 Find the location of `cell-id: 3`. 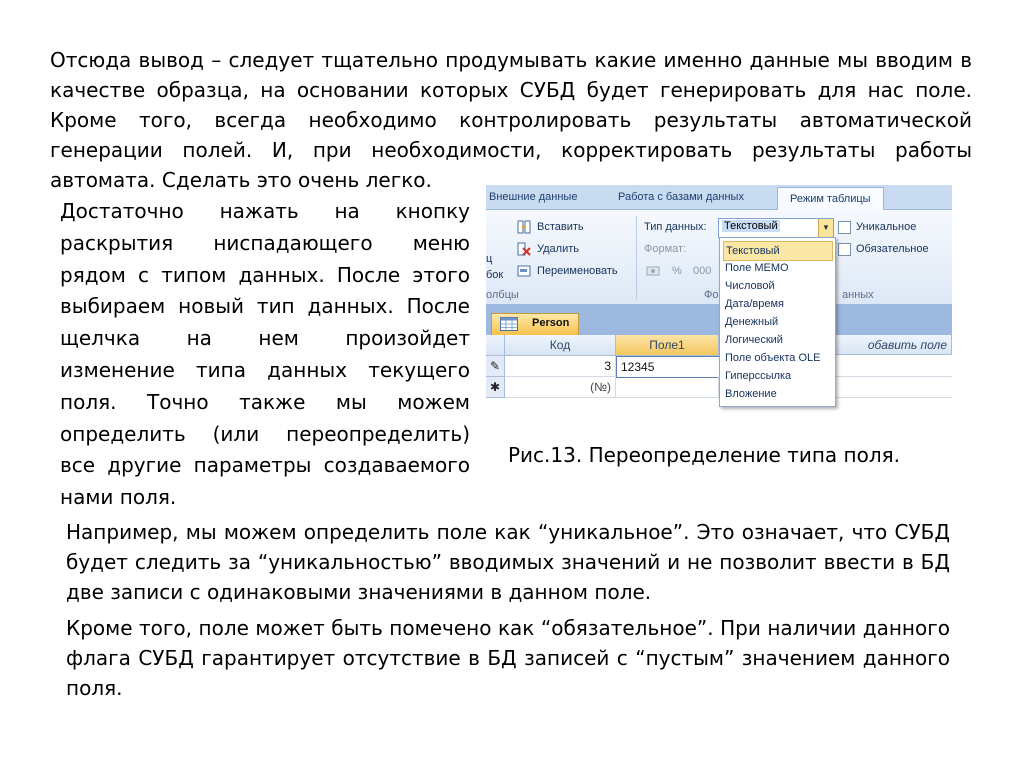

cell-id: 3 is located at coordinates (560, 366).